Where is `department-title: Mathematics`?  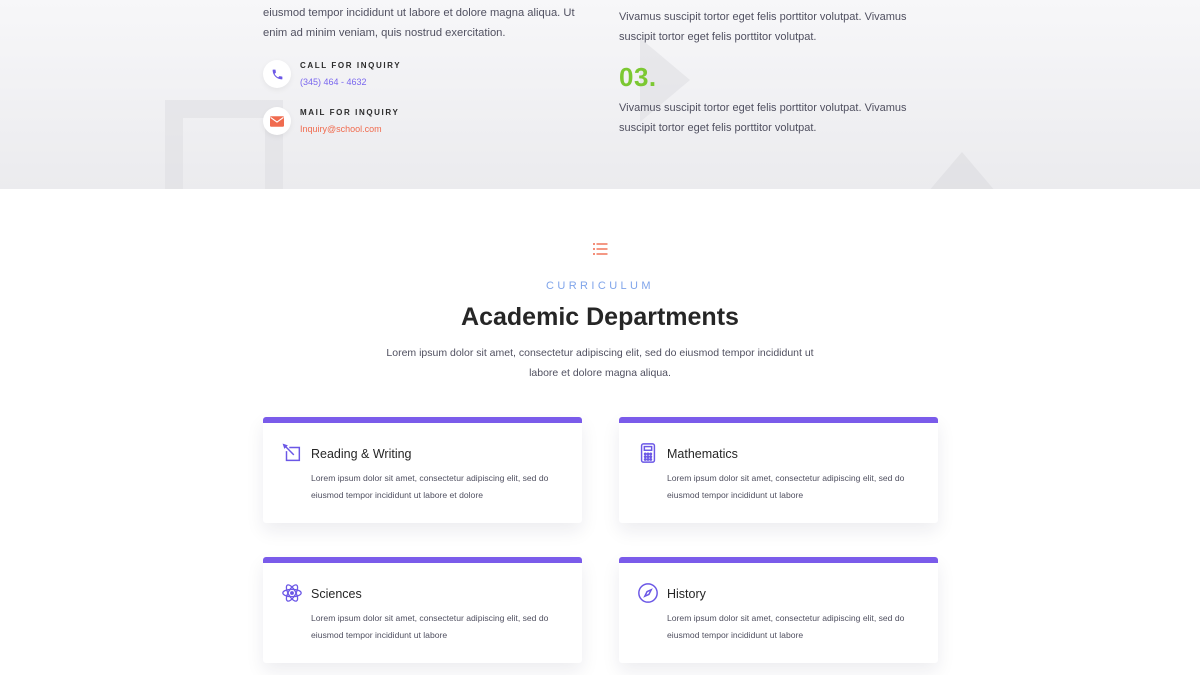
department-title: Mathematics is located at coordinates (702, 454).